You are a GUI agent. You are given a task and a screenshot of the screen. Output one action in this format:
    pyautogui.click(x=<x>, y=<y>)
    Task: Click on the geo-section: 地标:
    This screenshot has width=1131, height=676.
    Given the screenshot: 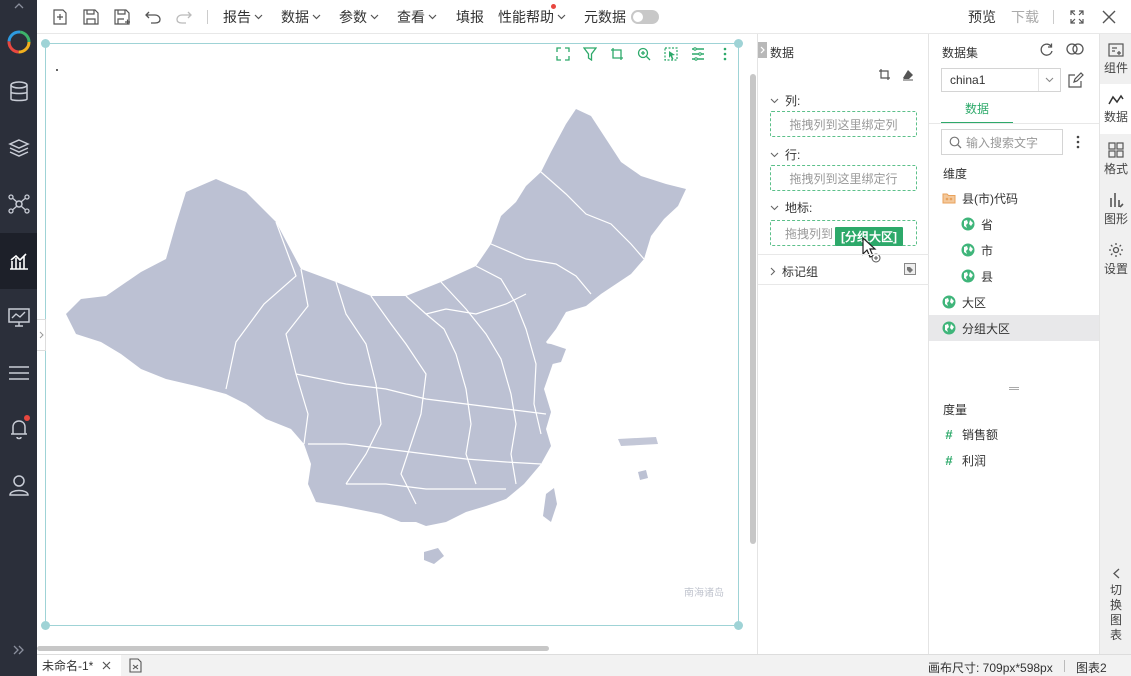 What is the action you would take?
    pyautogui.click(x=791, y=207)
    